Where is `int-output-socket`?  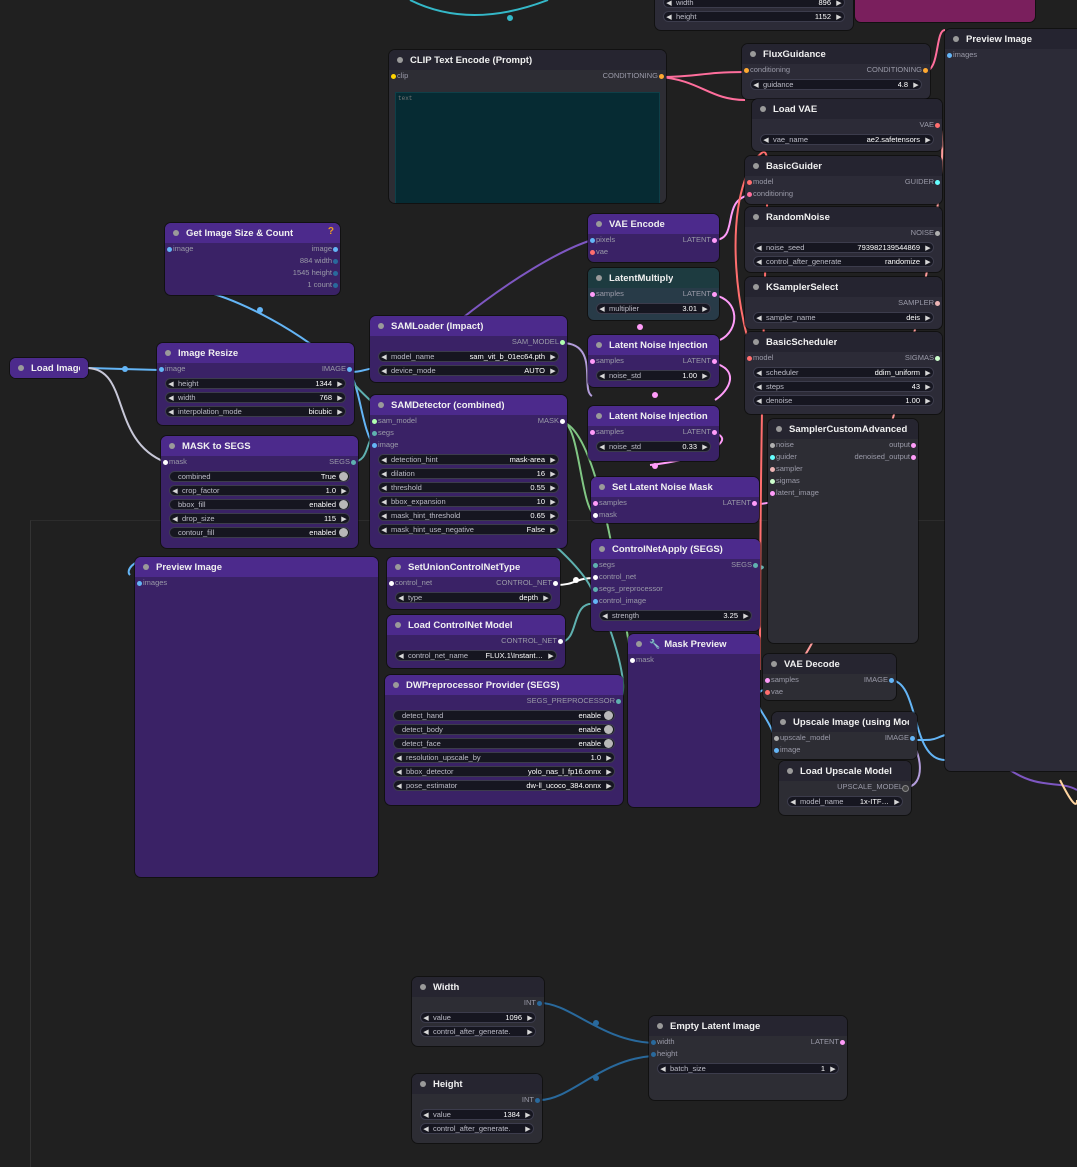 int-output-socket is located at coordinates (539, 1003).